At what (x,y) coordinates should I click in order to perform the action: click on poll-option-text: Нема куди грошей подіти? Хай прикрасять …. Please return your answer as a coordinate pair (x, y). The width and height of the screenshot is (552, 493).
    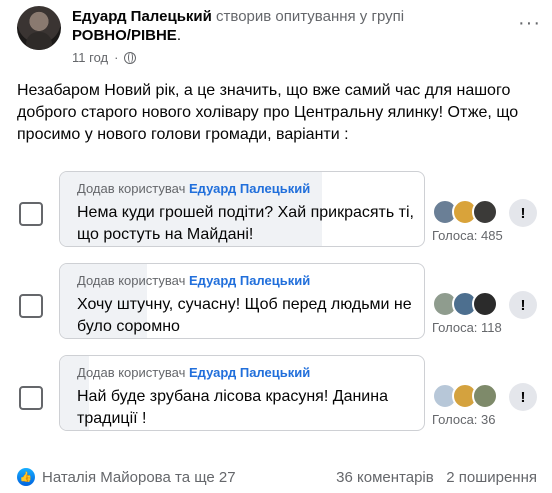
    Looking at the image, I should click on (245, 223).